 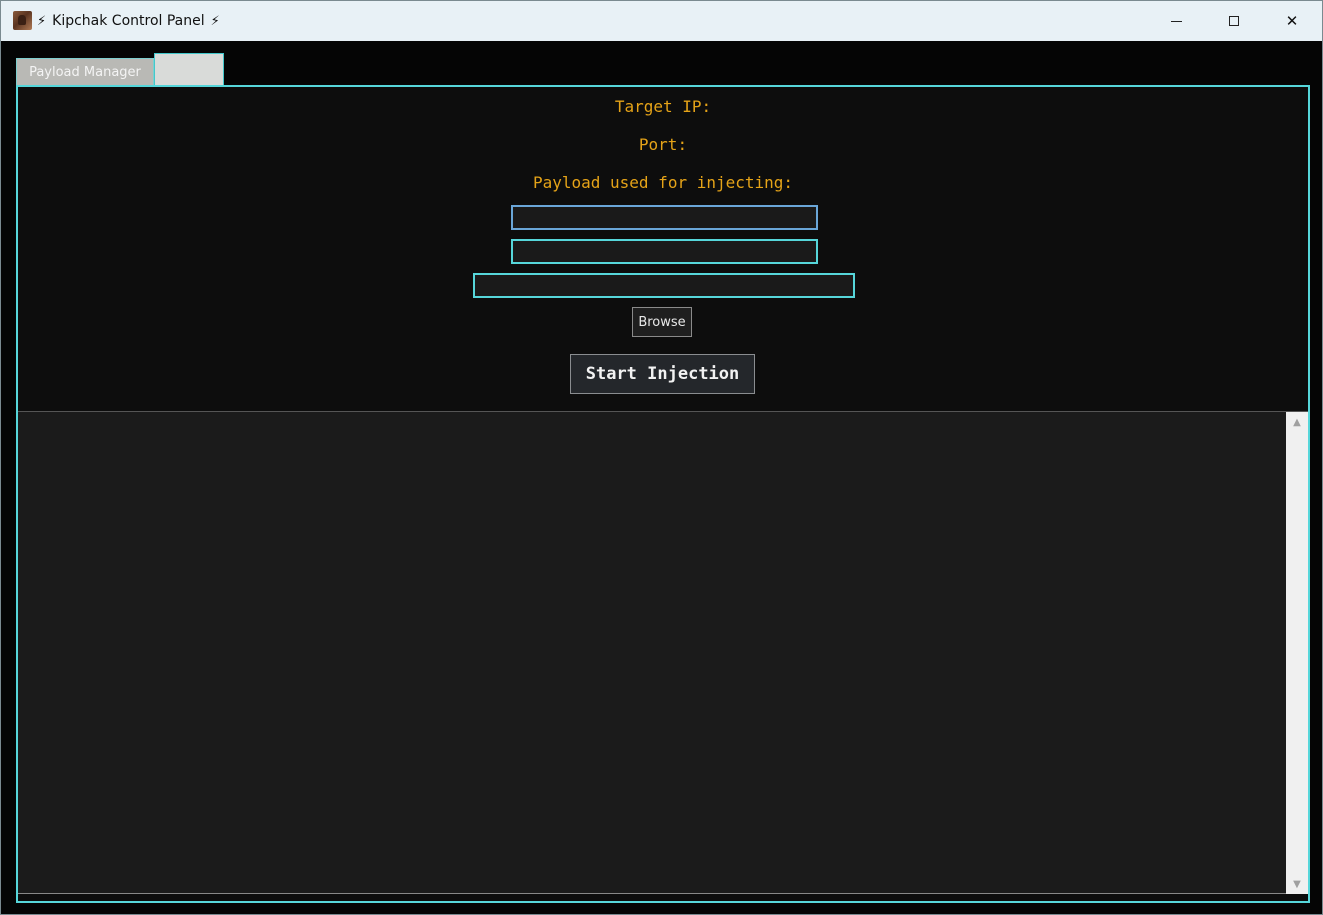 I want to click on start-injection-button: Start Injection, so click(x=662, y=374).